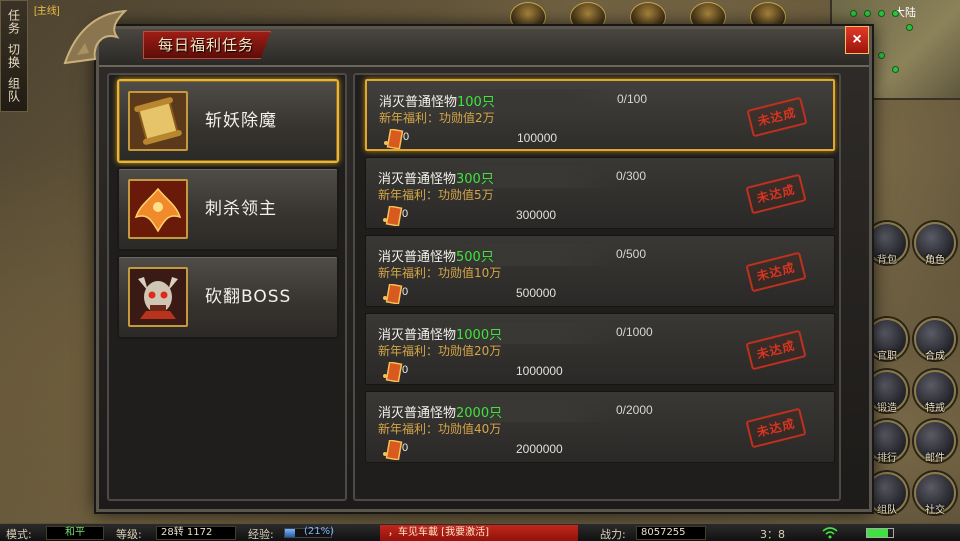 The image size is (960, 541). Describe the element at coordinates (935, 340) in the screenshot. I see `compose-button: 合成` at that location.